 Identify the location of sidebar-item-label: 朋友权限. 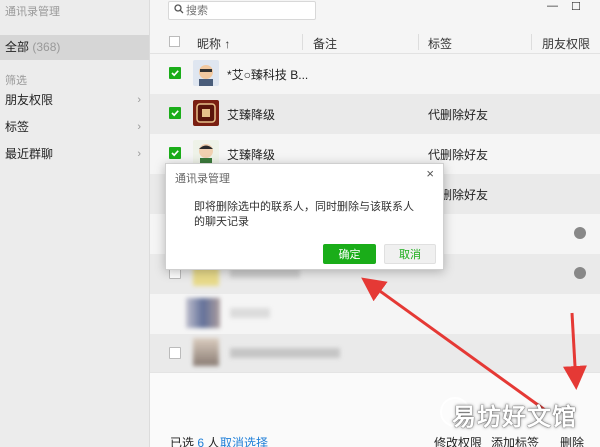
(29, 100).